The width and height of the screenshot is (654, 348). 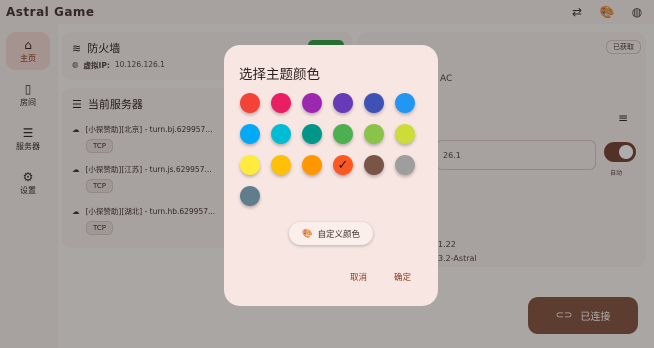 I want to click on check-icon: ✓, so click(x=343, y=165).